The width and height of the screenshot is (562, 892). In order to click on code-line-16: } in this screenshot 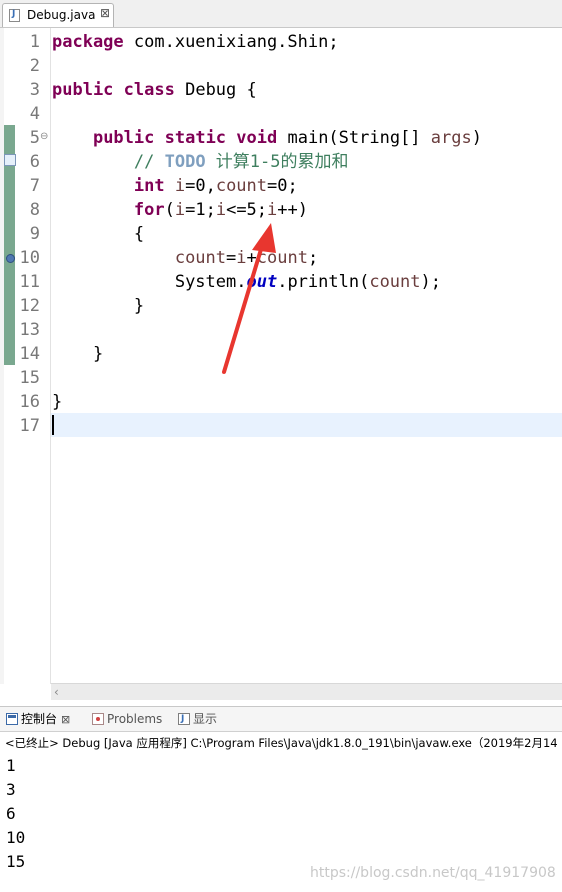, I will do `click(57, 402)`.